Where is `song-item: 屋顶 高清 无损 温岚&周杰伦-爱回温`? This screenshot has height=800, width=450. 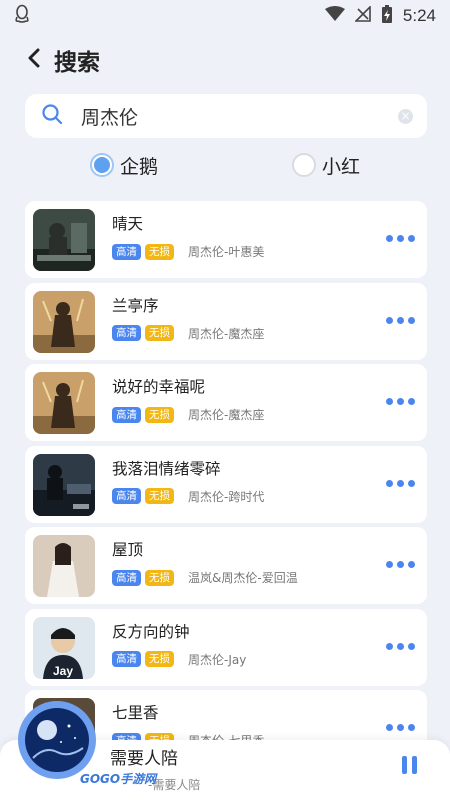
song-item: 屋顶 高清 无损 温岚&周杰伦-爱回温 is located at coordinates (226, 565).